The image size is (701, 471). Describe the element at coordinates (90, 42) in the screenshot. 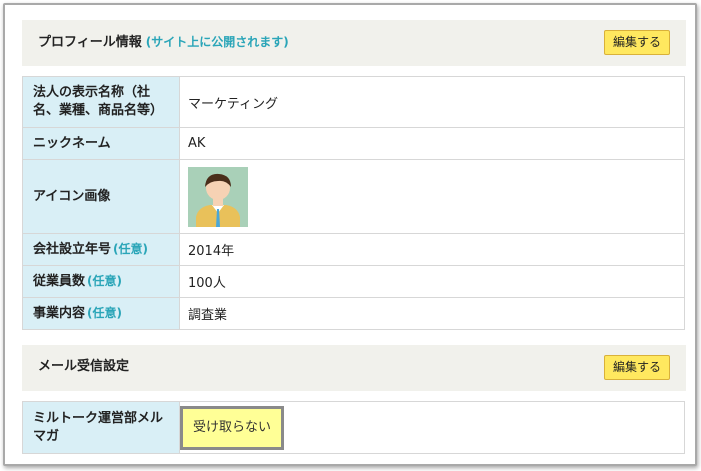

I see `profile-title: プロフィール情報` at that location.